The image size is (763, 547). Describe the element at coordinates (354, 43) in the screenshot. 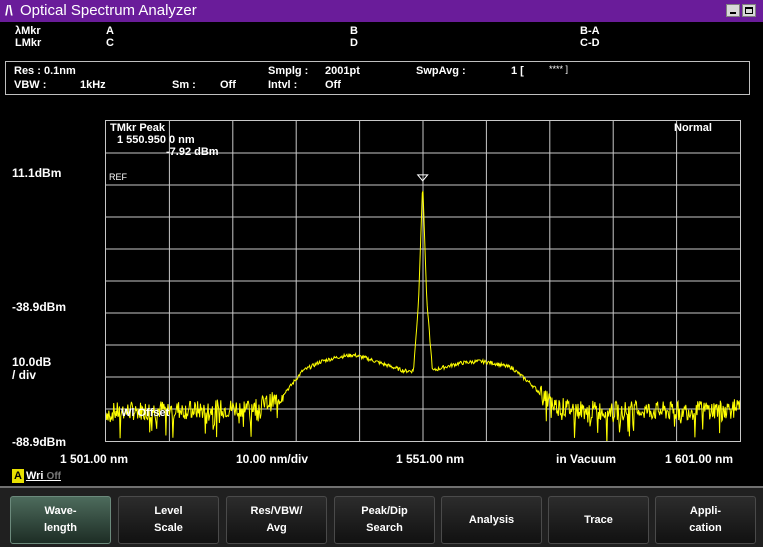

I see `marker-d-label: D` at that location.